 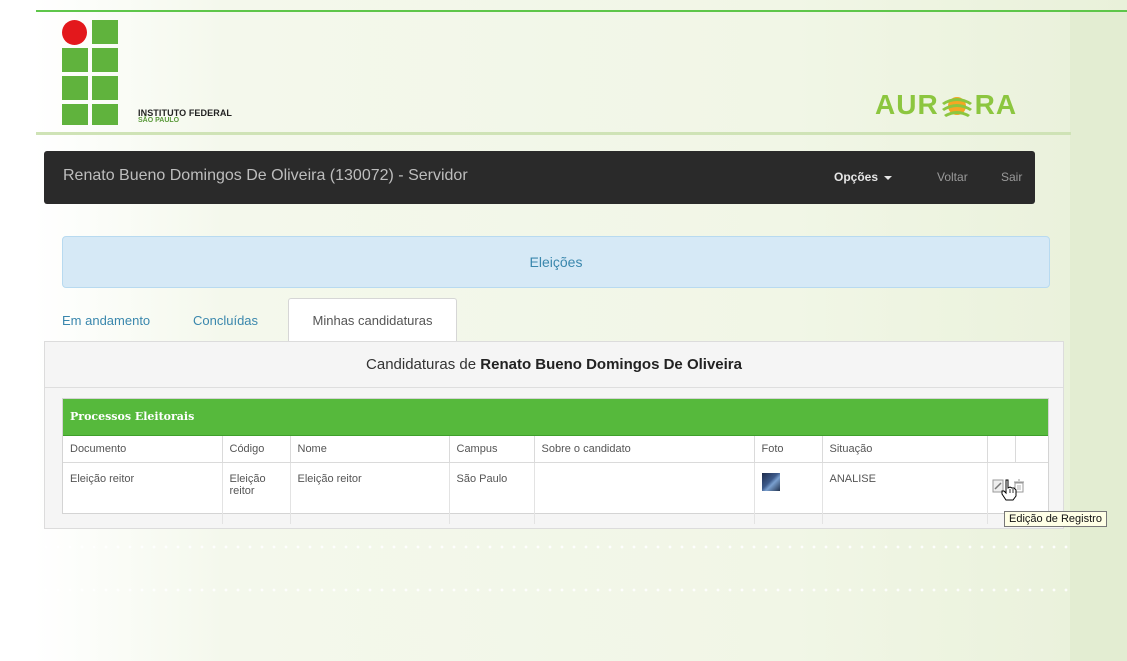 What do you see at coordinates (888, 177) in the screenshot?
I see `caret-down-icon` at bounding box center [888, 177].